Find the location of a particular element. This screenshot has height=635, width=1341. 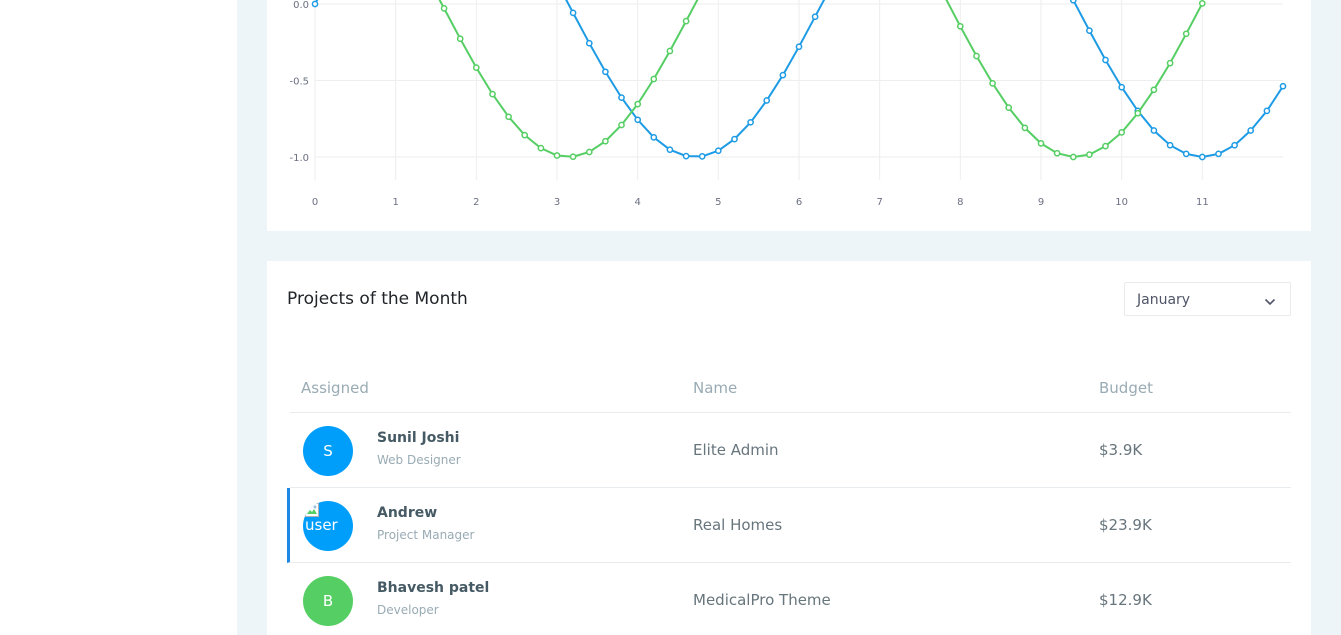

x-tick-label: 4 is located at coordinates (637, 202).